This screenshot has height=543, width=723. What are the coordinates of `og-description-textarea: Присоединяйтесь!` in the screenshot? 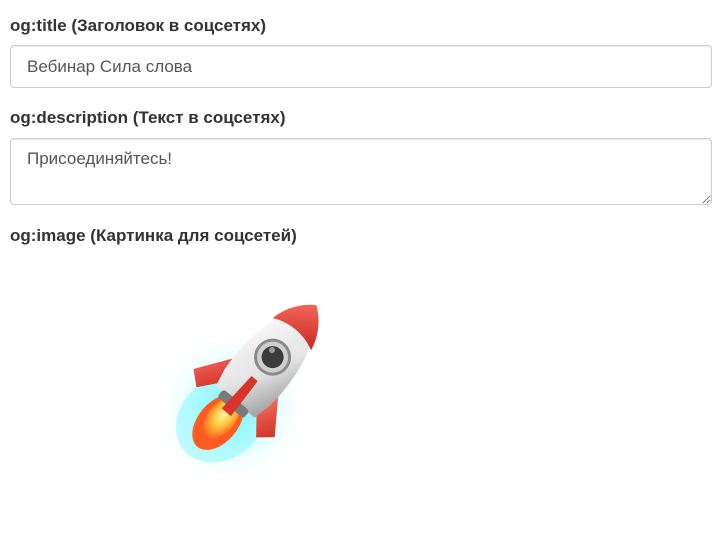 It's located at (361, 171).